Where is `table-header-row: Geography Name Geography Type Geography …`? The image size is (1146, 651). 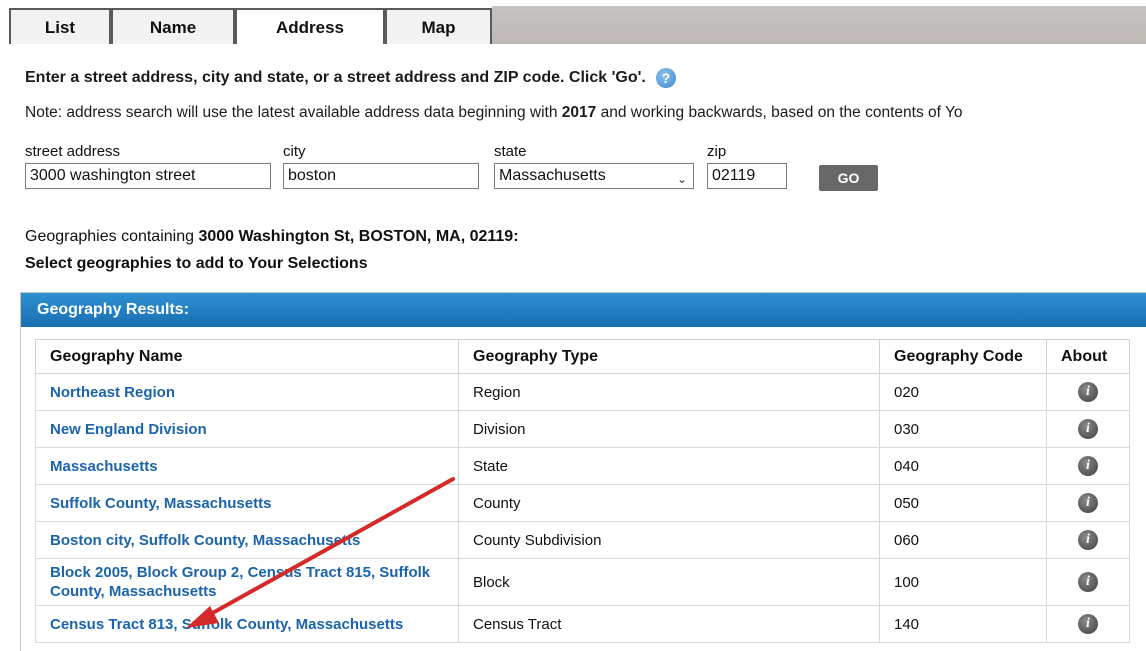
table-header-row: Geography Name Geography Type Geography … is located at coordinates (582, 356).